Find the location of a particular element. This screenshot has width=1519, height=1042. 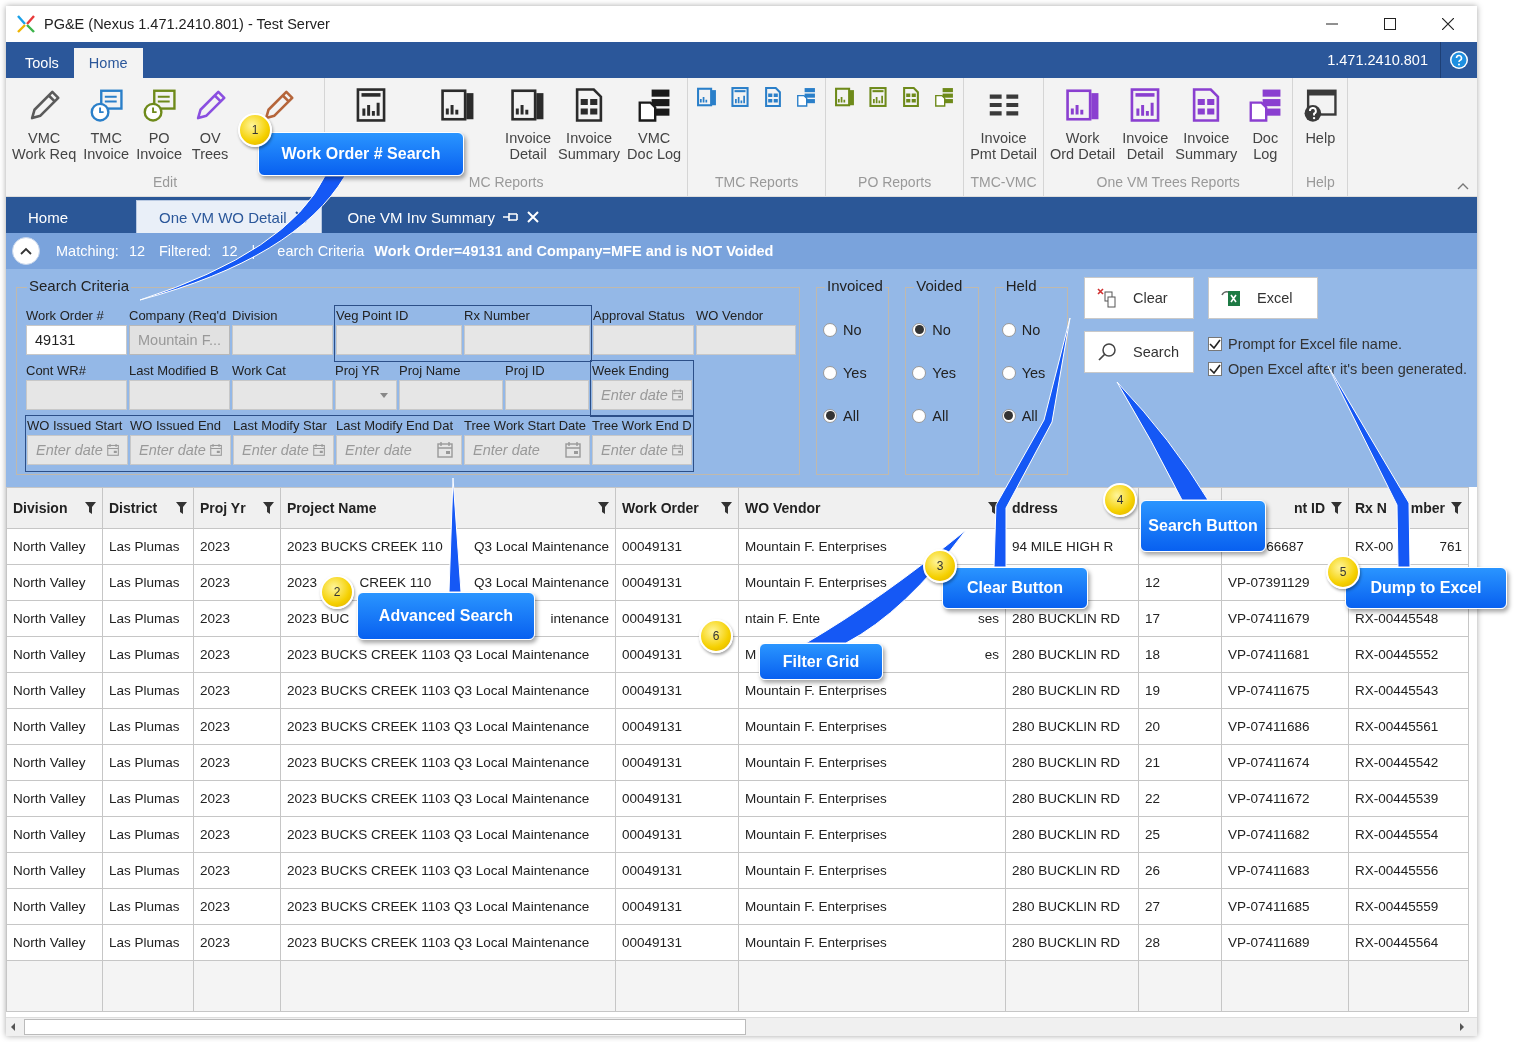

checkbox-option: Prompt for Excel file name. is located at coordinates (1337, 343).